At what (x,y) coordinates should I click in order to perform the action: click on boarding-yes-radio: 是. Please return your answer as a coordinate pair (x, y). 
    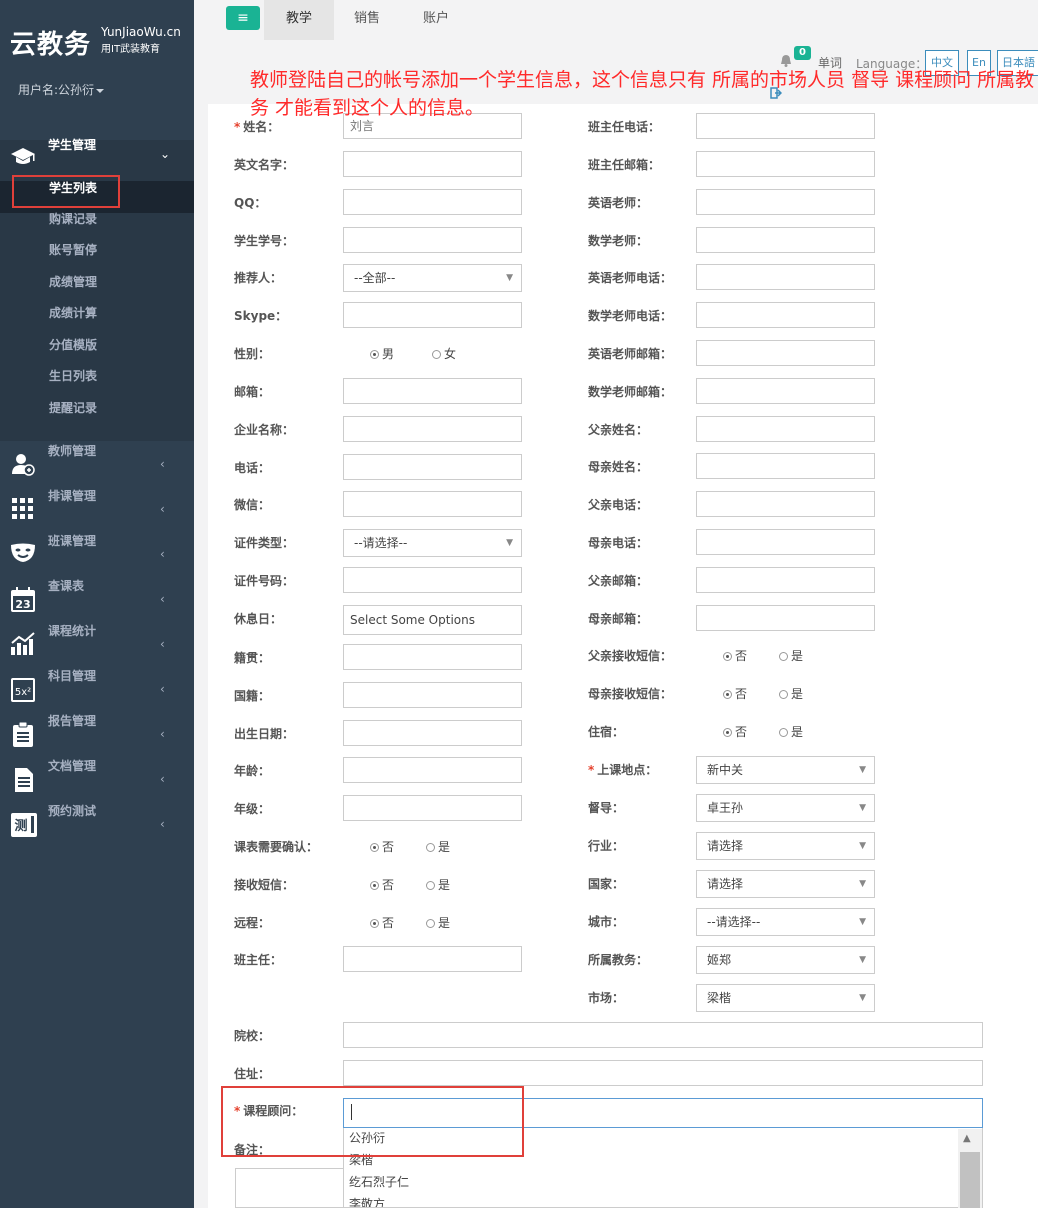
    Looking at the image, I should click on (791, 732).